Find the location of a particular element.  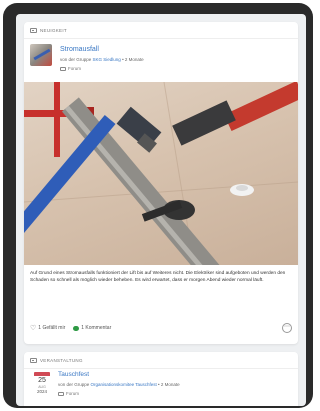

like-count-label: 1 Gefällt mir is located at coordinates (52, 328).